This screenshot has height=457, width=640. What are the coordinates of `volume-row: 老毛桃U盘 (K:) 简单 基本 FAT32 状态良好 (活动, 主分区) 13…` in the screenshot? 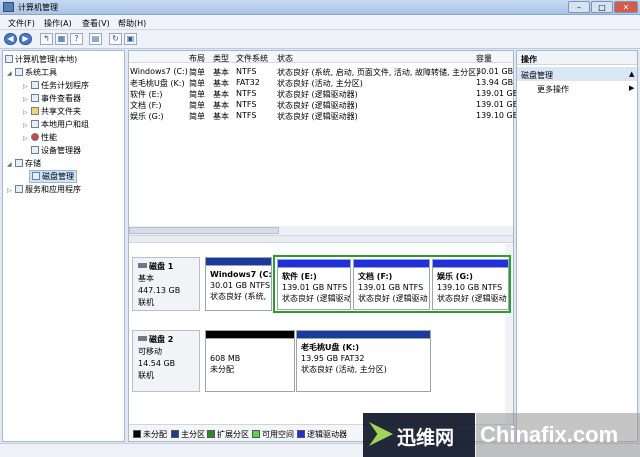 It's located at (321, 83).